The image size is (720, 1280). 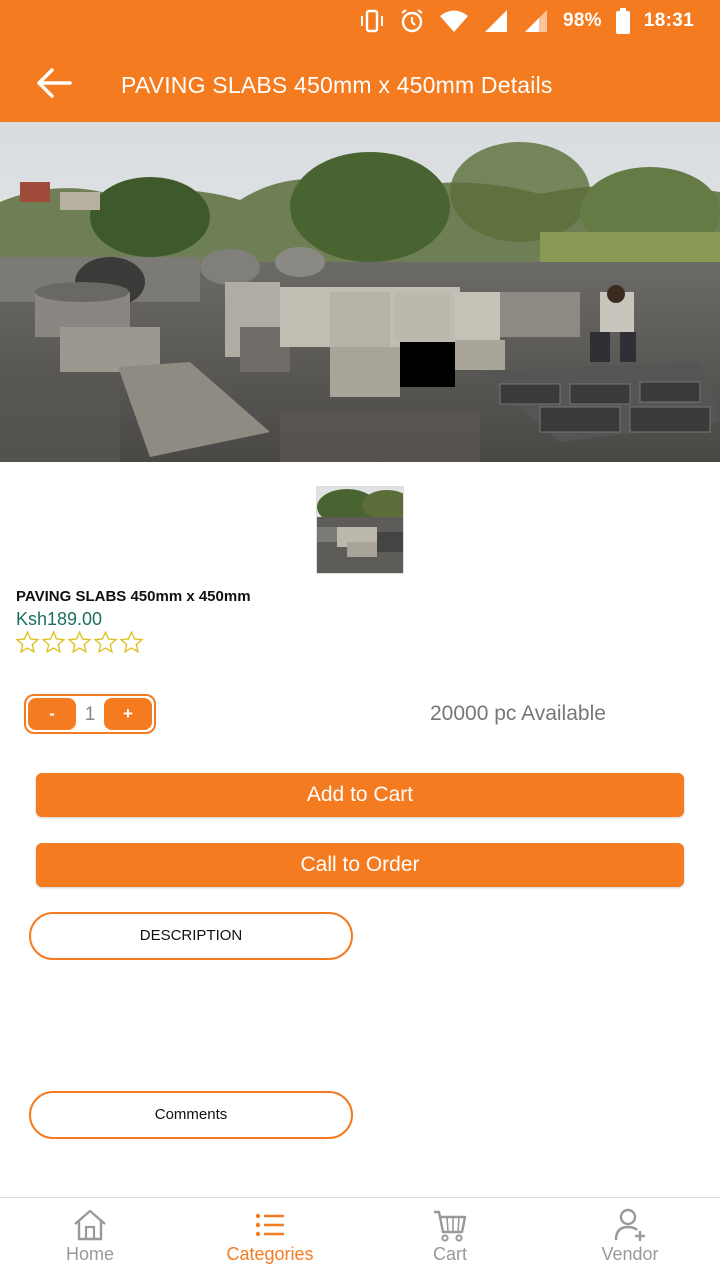 I want to click on home-icon, so click(x=90, y=1225).